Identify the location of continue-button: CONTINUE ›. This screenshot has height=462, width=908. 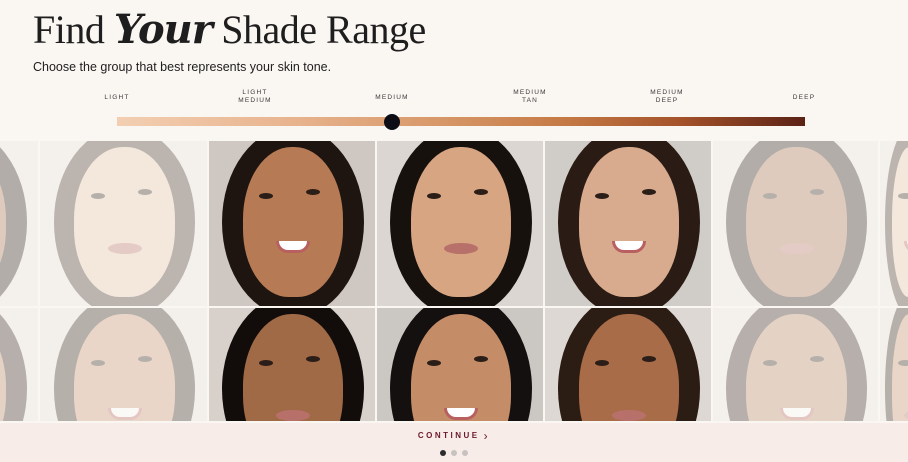
(454, 435).